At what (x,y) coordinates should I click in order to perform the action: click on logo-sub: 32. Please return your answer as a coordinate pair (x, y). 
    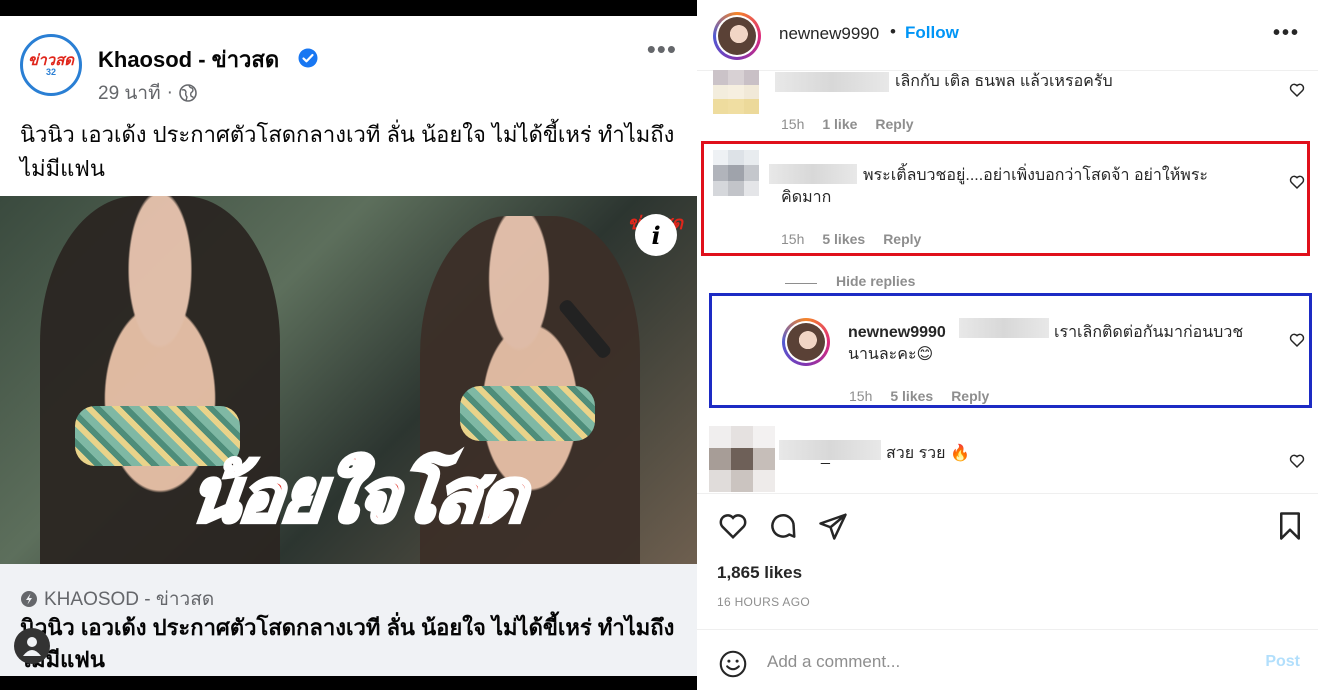
    Looking at the image, I should click on (50, 72).